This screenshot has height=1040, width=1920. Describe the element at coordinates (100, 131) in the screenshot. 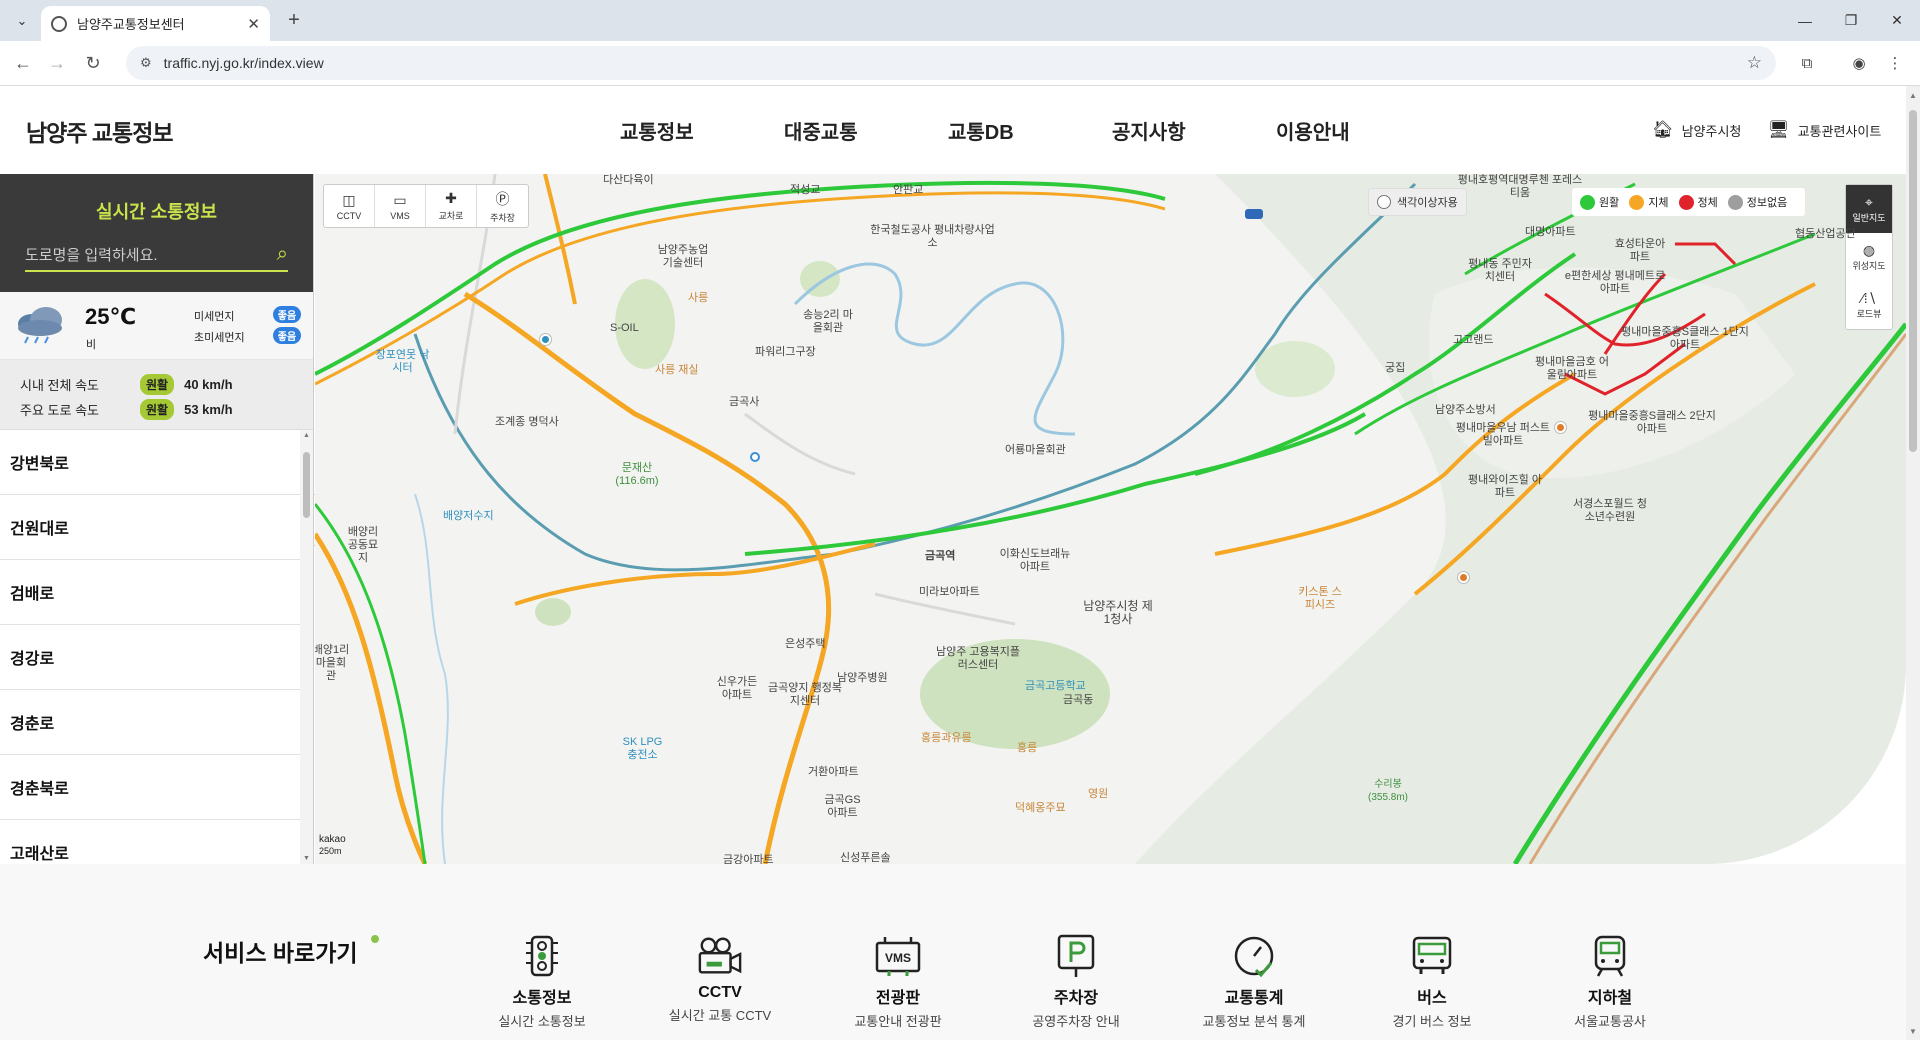

I see `site-logo: 남양주 교통정보` at that location.